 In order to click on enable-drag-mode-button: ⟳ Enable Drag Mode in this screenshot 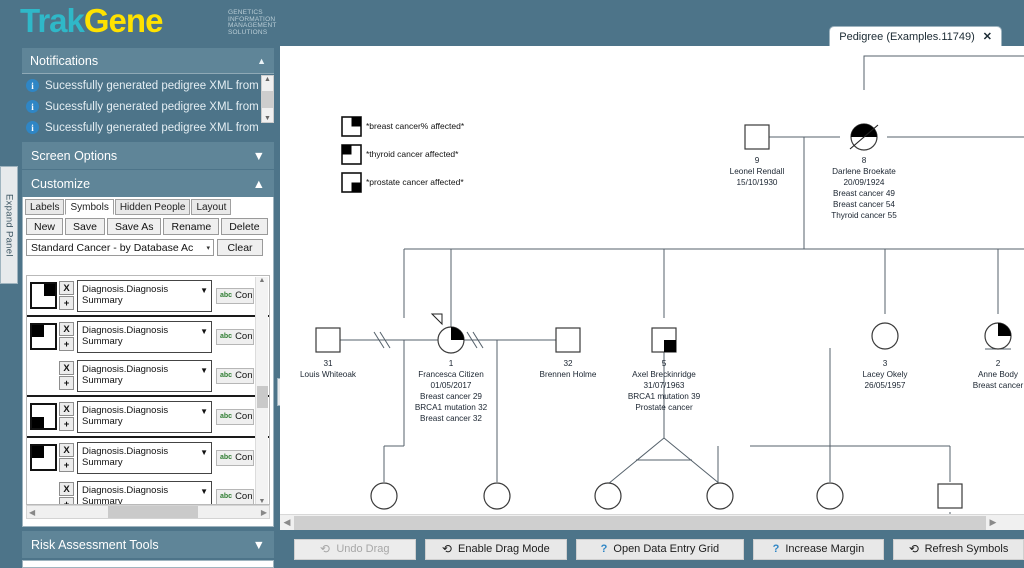, I will do `click(495, 549)`.